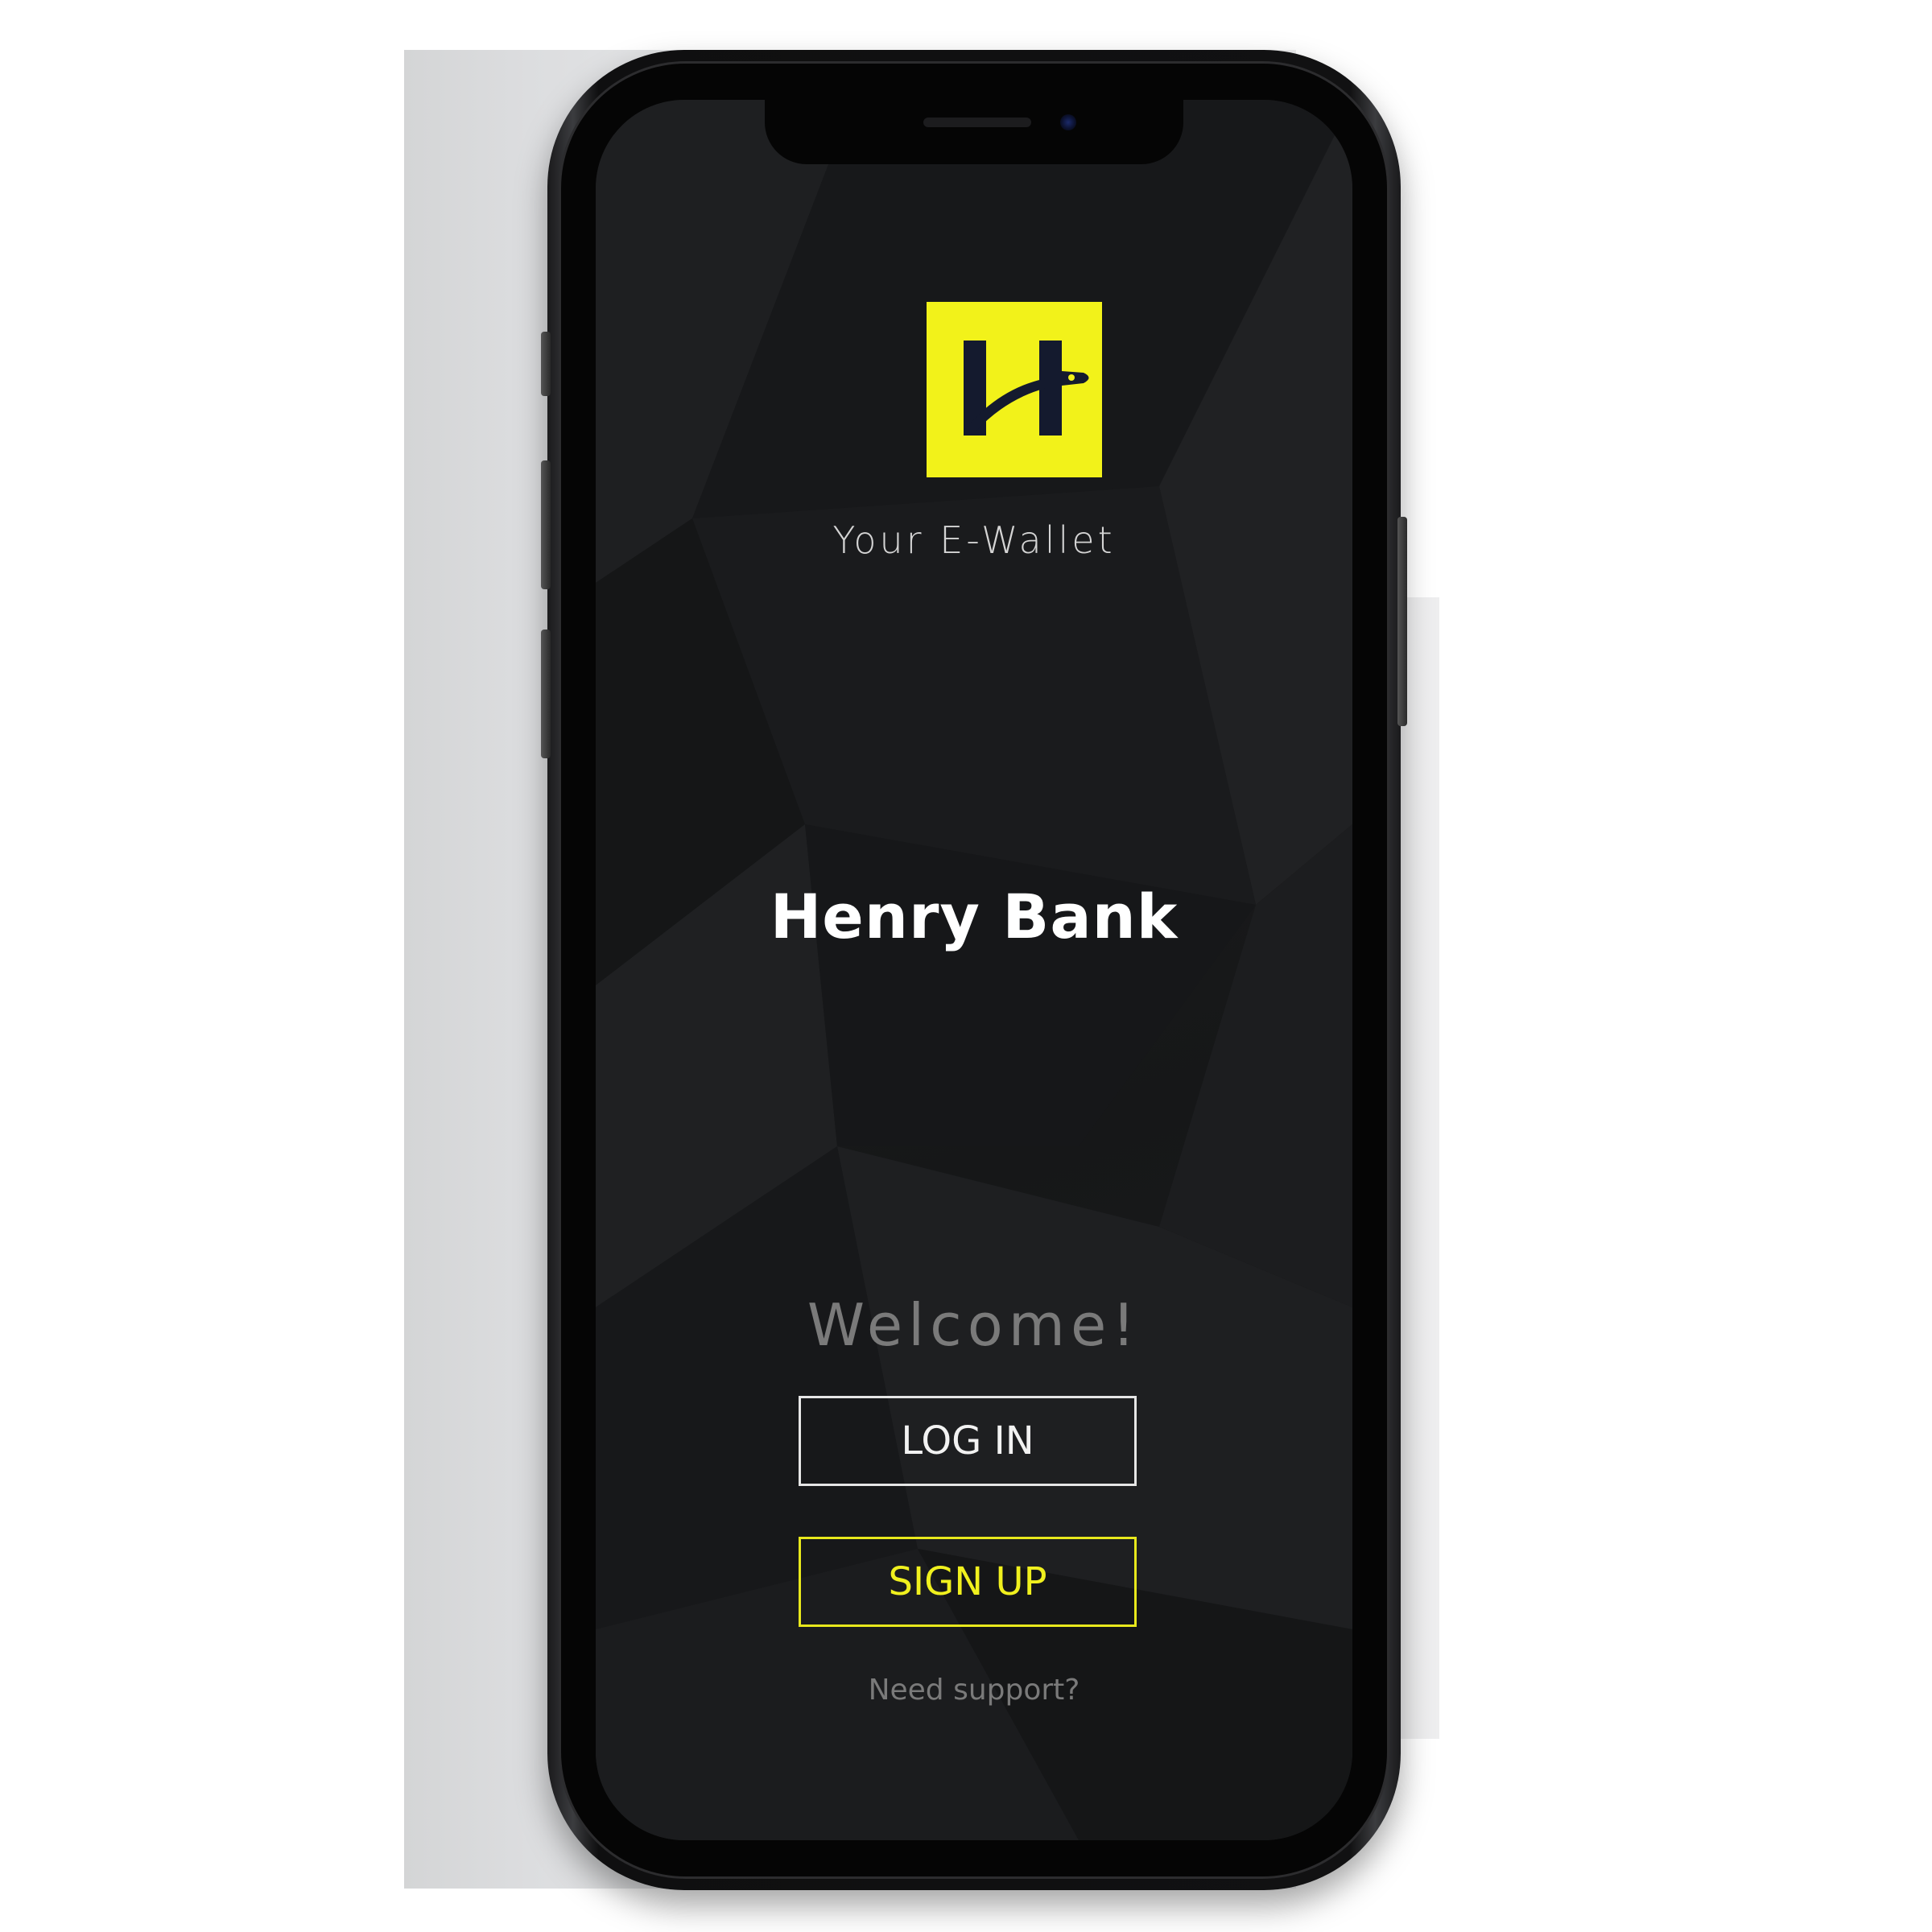 The image size is (1932, 1932). Describe the element at coordinates (1068, 122) in the screenshot. I see `front-camera` at that location.